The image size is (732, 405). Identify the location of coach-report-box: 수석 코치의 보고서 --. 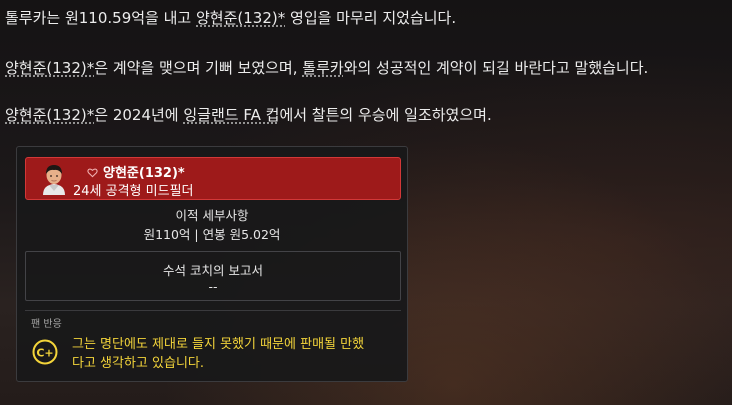
(213, 276).